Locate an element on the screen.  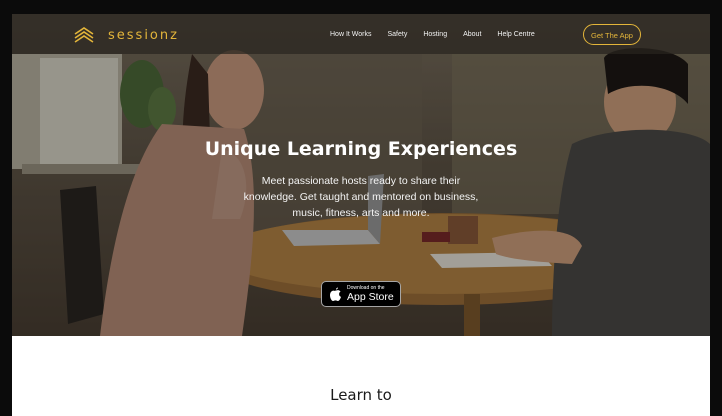
app-store-label: Download on the App Store is located at coordinates (370, 293).